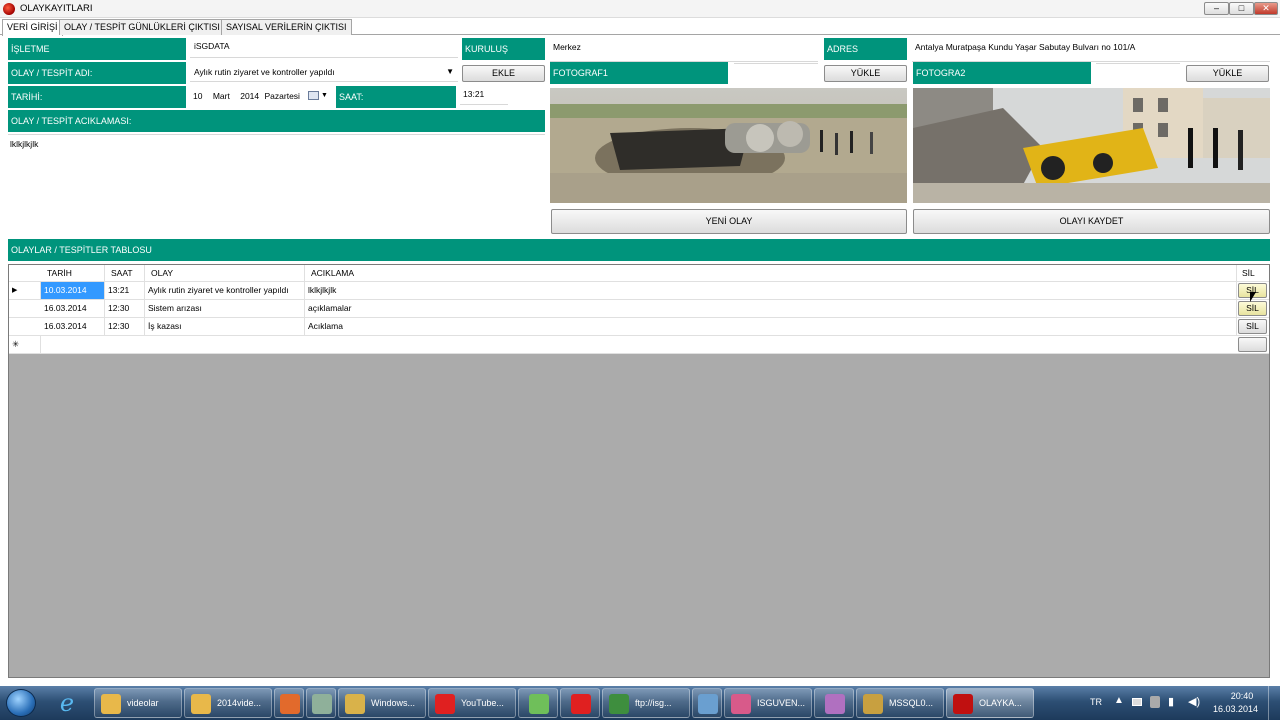  Describe the element at coordinates (771, 290) in the screenshot. I see `cell-aciklama: lklkjlkjlk` at that location.